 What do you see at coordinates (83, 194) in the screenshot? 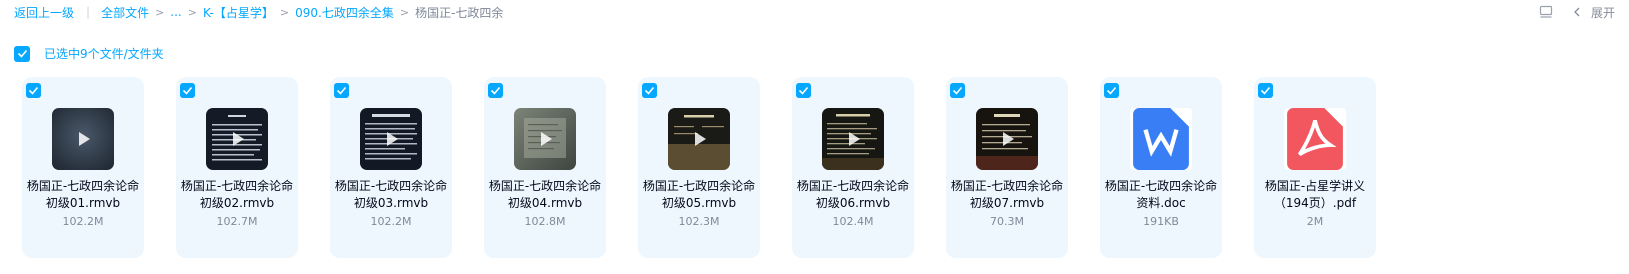
I see `file-name: 杨国正-七政四余论命初级01.rmvb` at bounding box center [83, 194].